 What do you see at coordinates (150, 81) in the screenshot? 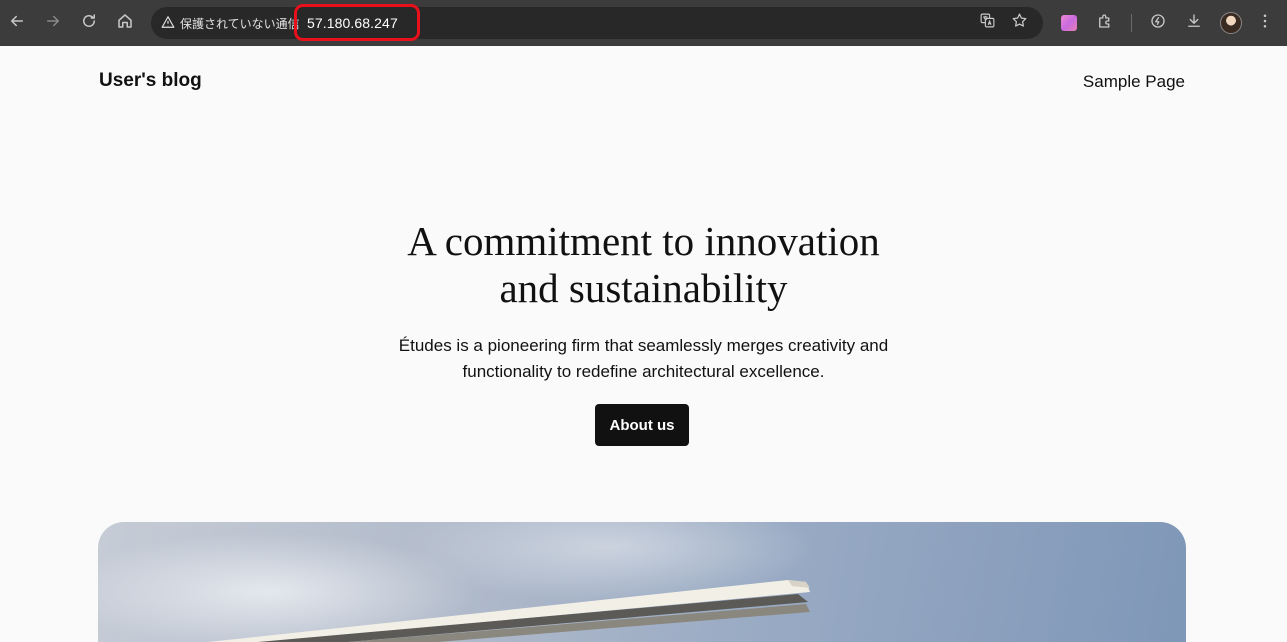
I see `site-title: User's blog` at bounding box center [150, 81].